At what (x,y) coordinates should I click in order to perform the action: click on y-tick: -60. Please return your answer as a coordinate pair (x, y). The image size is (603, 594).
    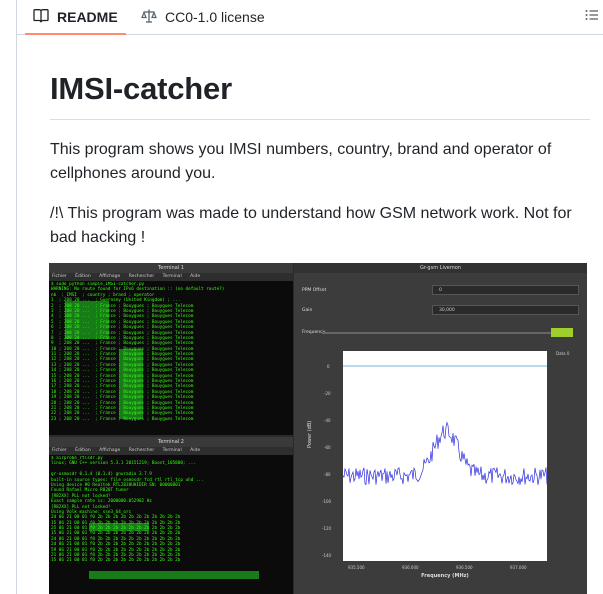
    Looking at the image, I should click on (327, 447).